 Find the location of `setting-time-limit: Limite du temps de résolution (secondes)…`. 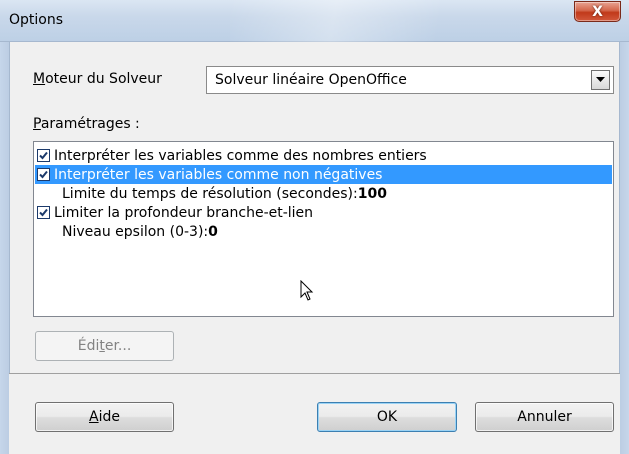

setting-time-limit: Limite du temps de résolution (secondes)… is located at coordinates (212, 193).